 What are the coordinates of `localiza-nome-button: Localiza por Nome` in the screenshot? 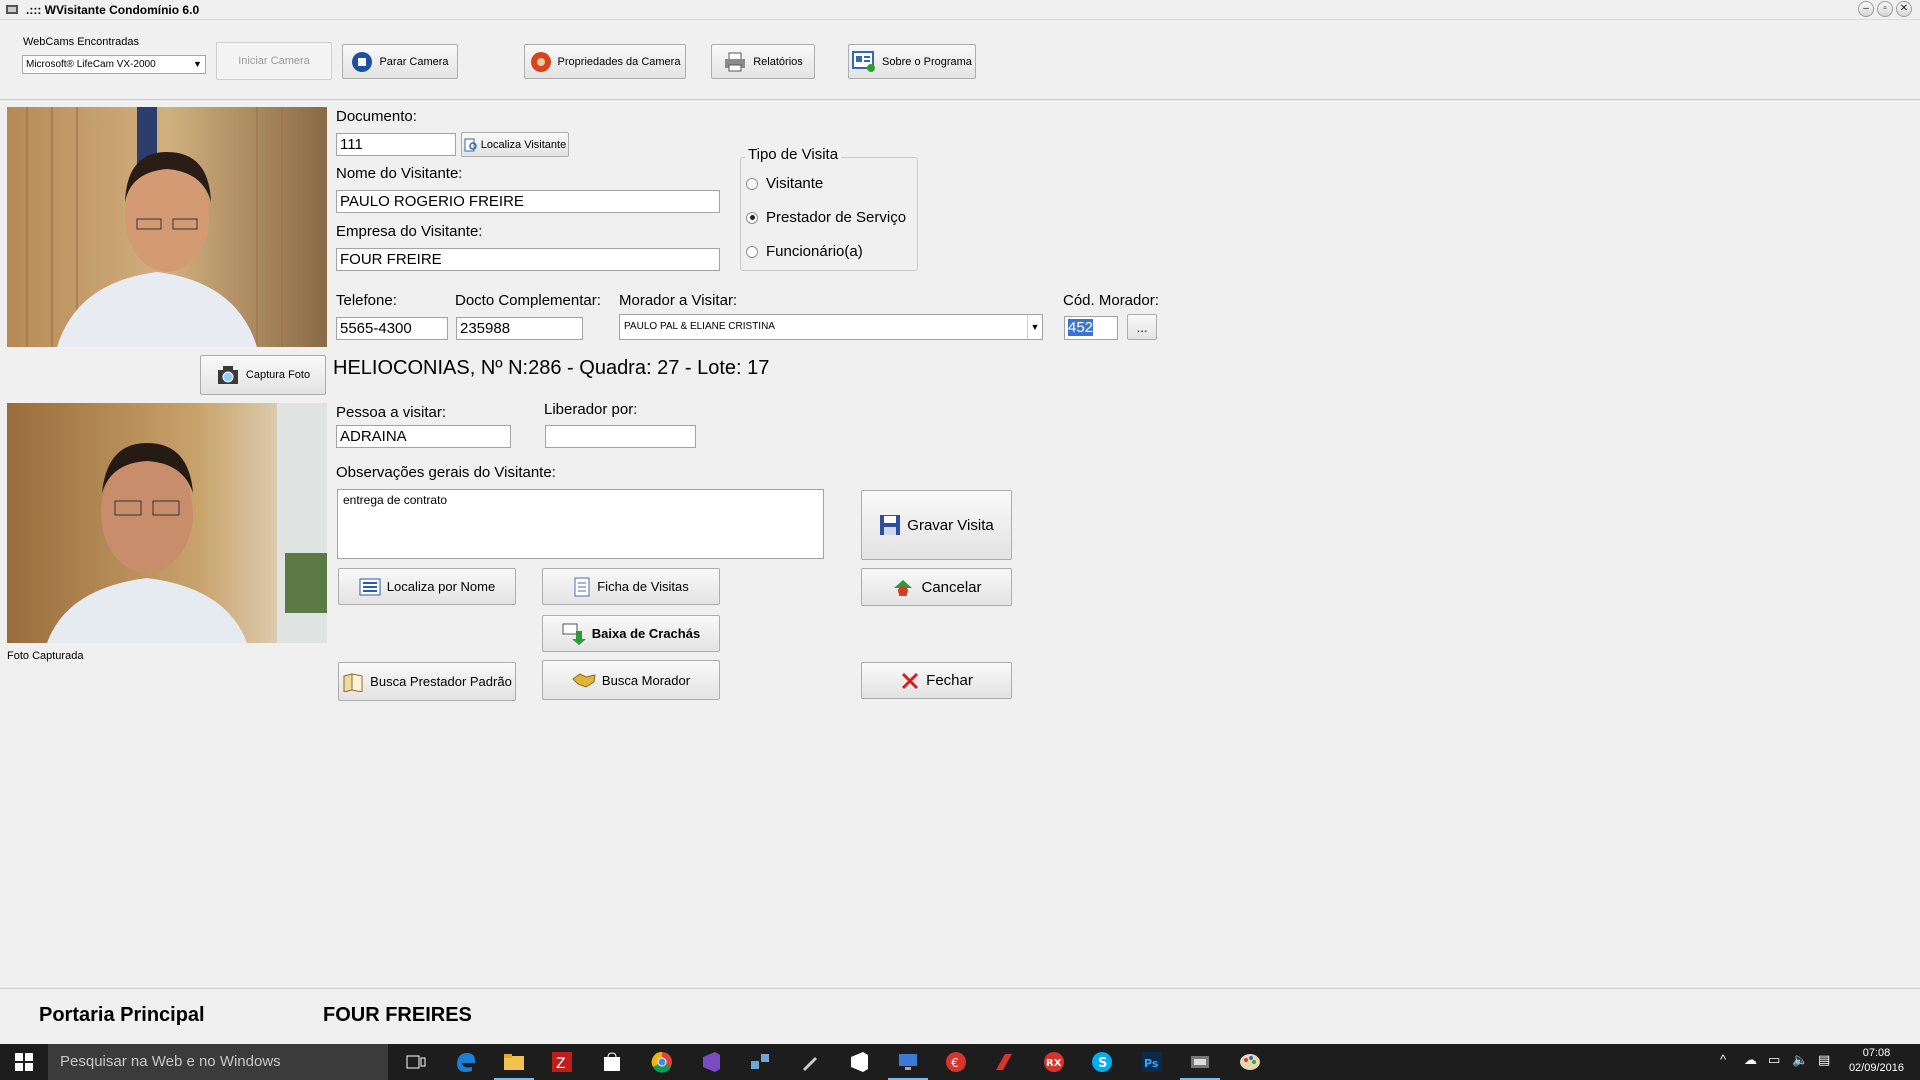 It's located at (427, 586).